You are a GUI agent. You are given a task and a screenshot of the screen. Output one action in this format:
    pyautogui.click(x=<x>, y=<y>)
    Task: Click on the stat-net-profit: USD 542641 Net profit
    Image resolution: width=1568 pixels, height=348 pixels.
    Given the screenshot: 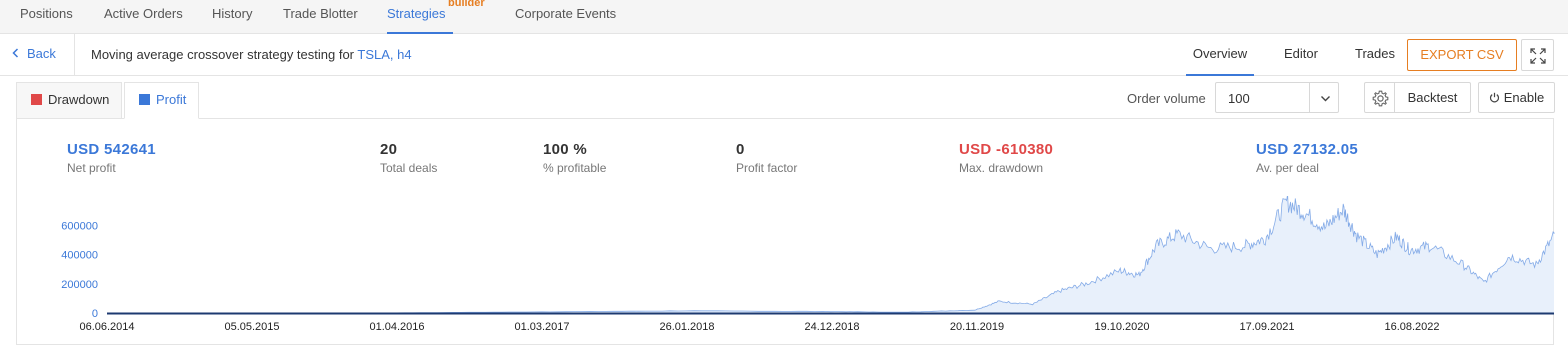 What is the action you would take?
    pyautogui.click(x=111, y=158)
    